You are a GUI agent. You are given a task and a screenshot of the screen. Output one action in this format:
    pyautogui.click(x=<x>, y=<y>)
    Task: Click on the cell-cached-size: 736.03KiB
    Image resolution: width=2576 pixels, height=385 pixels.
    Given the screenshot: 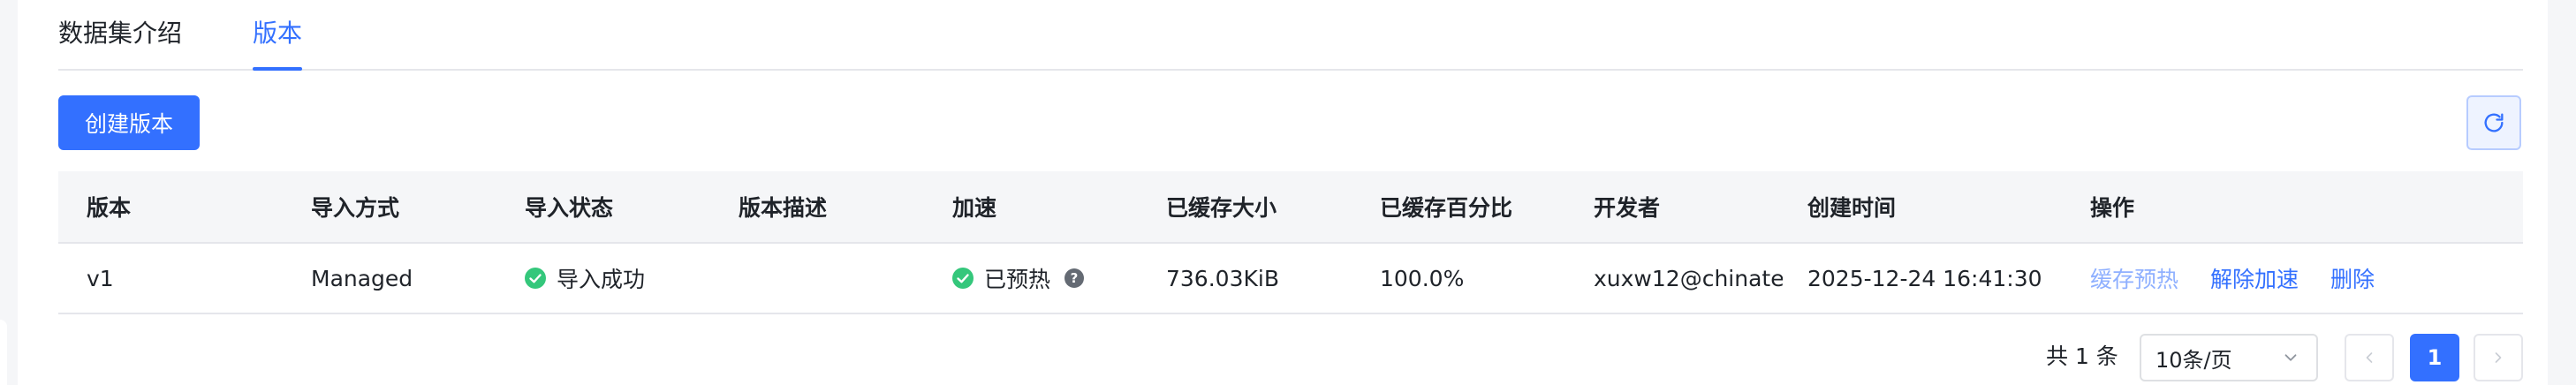 What is the action you would take?
    pyautogui.click(x=1222, y=278)
    